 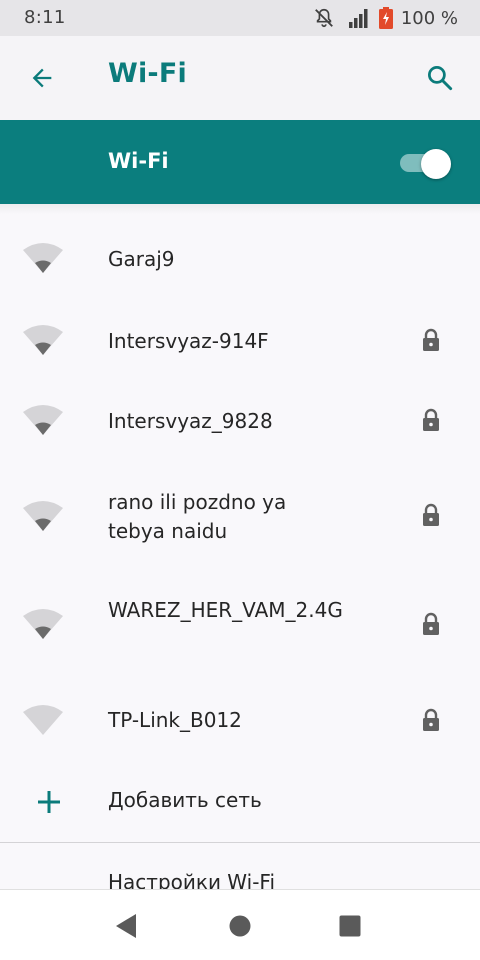 I want to click on status-time: 8:11, so click(x=45, y=17).